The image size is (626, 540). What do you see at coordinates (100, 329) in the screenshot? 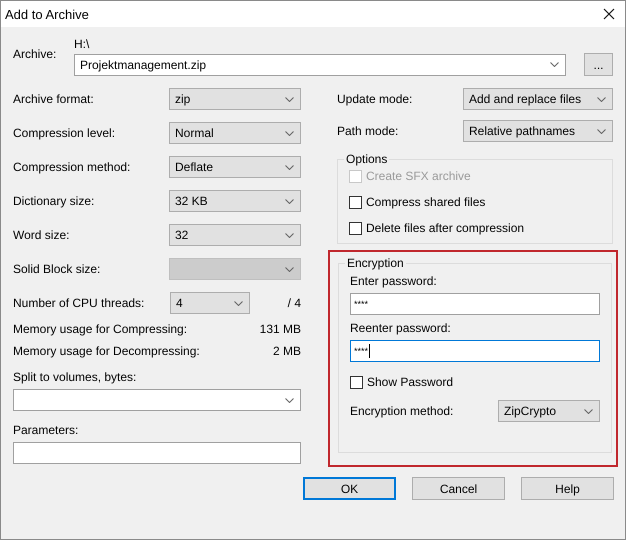
I see `memory-label: Memory usage for Compressing:` at bounding box center [100, 329].